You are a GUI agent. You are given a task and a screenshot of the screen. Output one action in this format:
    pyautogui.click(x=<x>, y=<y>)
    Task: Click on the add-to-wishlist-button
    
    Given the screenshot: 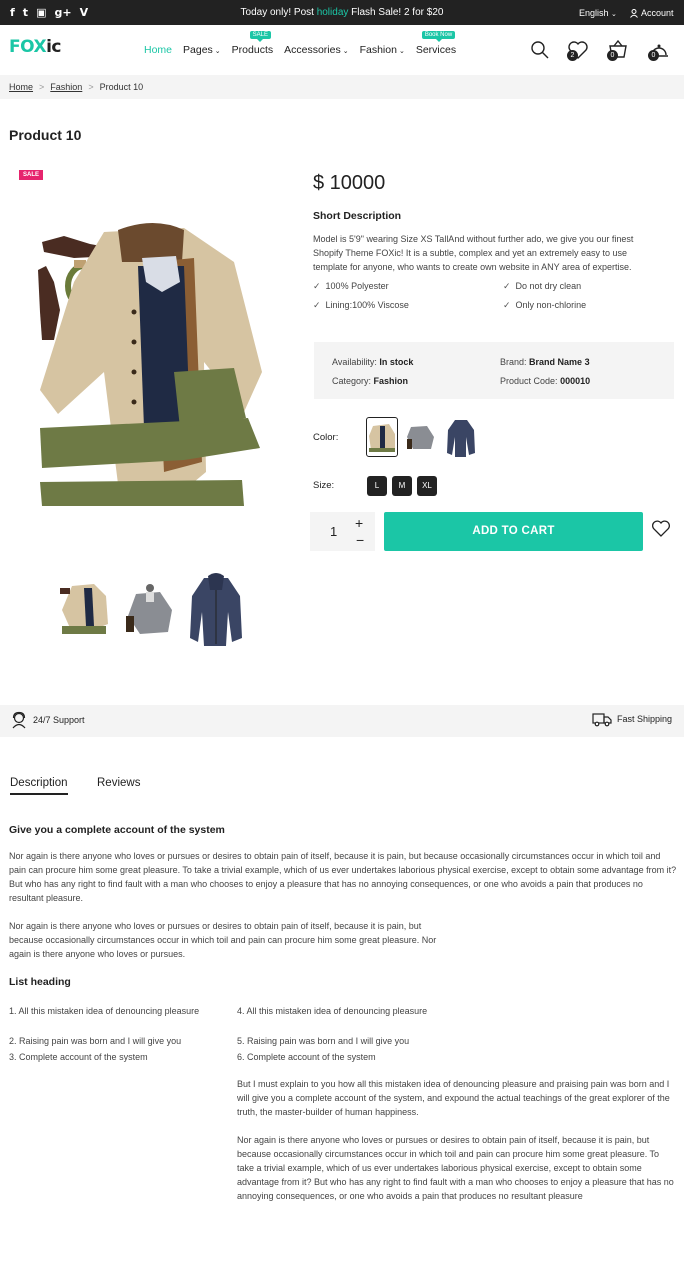 What is the action you would take?
    pyautogui.click(x=661, y=530)
    